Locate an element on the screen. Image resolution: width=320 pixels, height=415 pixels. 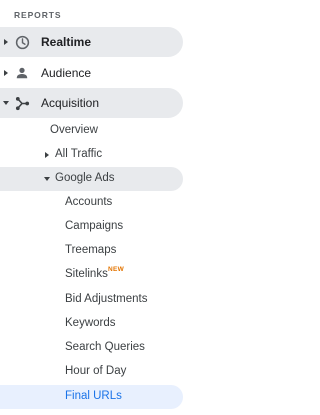
sidebar-item-campaigns: Campaigns is located at coordinates (91, 227).